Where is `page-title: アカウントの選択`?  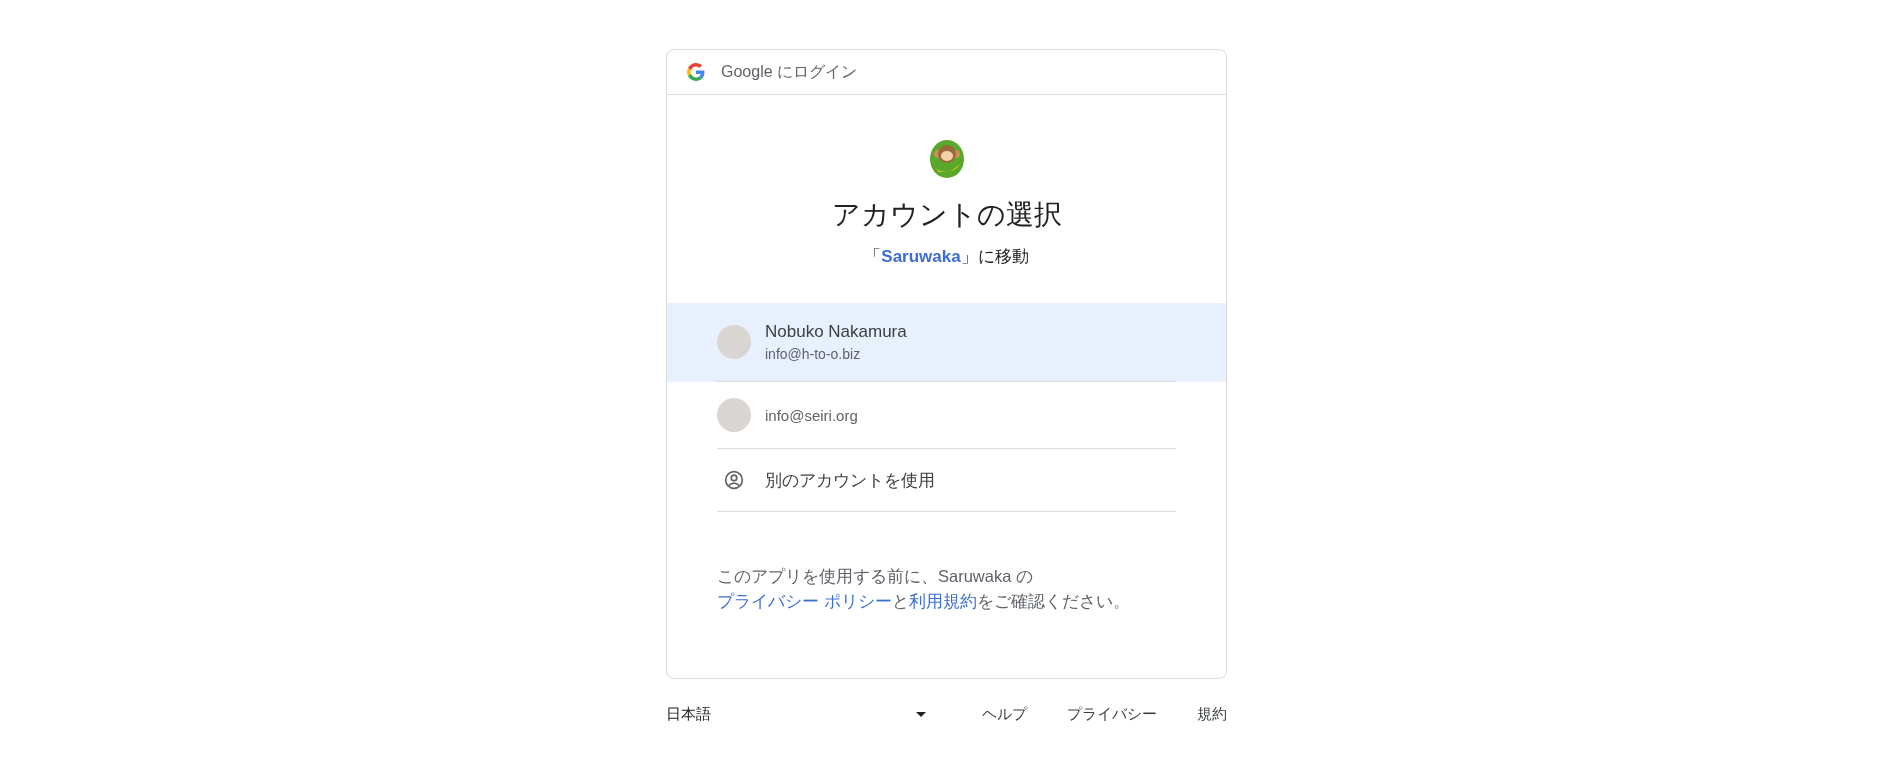
page-title: アカウントの選択 is located at coordinates (946, 215).